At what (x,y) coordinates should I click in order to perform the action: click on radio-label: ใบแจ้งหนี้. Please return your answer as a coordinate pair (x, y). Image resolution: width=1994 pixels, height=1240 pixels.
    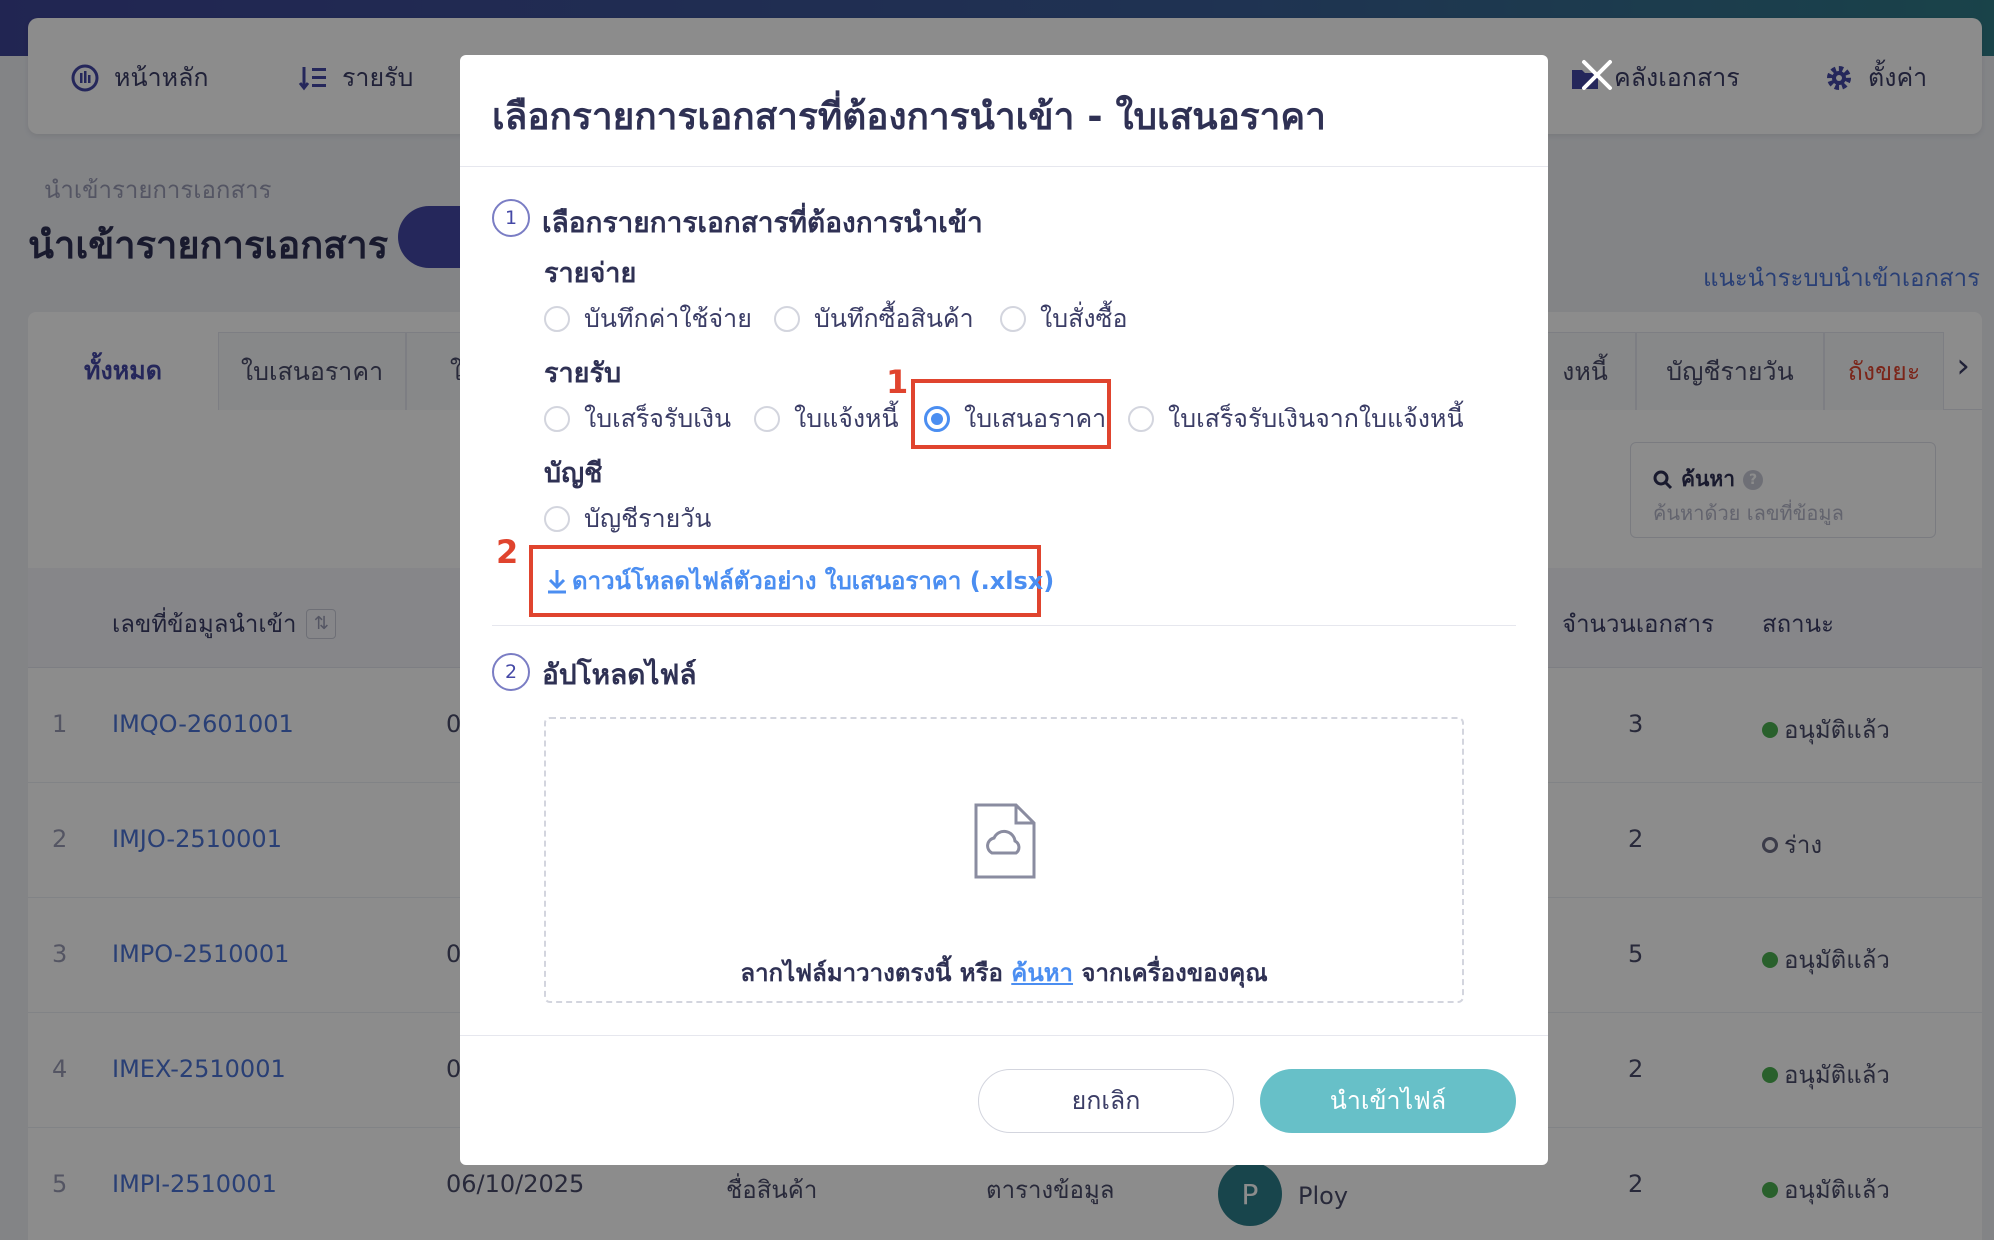
    Looking at the image, I should click on (846, 418).